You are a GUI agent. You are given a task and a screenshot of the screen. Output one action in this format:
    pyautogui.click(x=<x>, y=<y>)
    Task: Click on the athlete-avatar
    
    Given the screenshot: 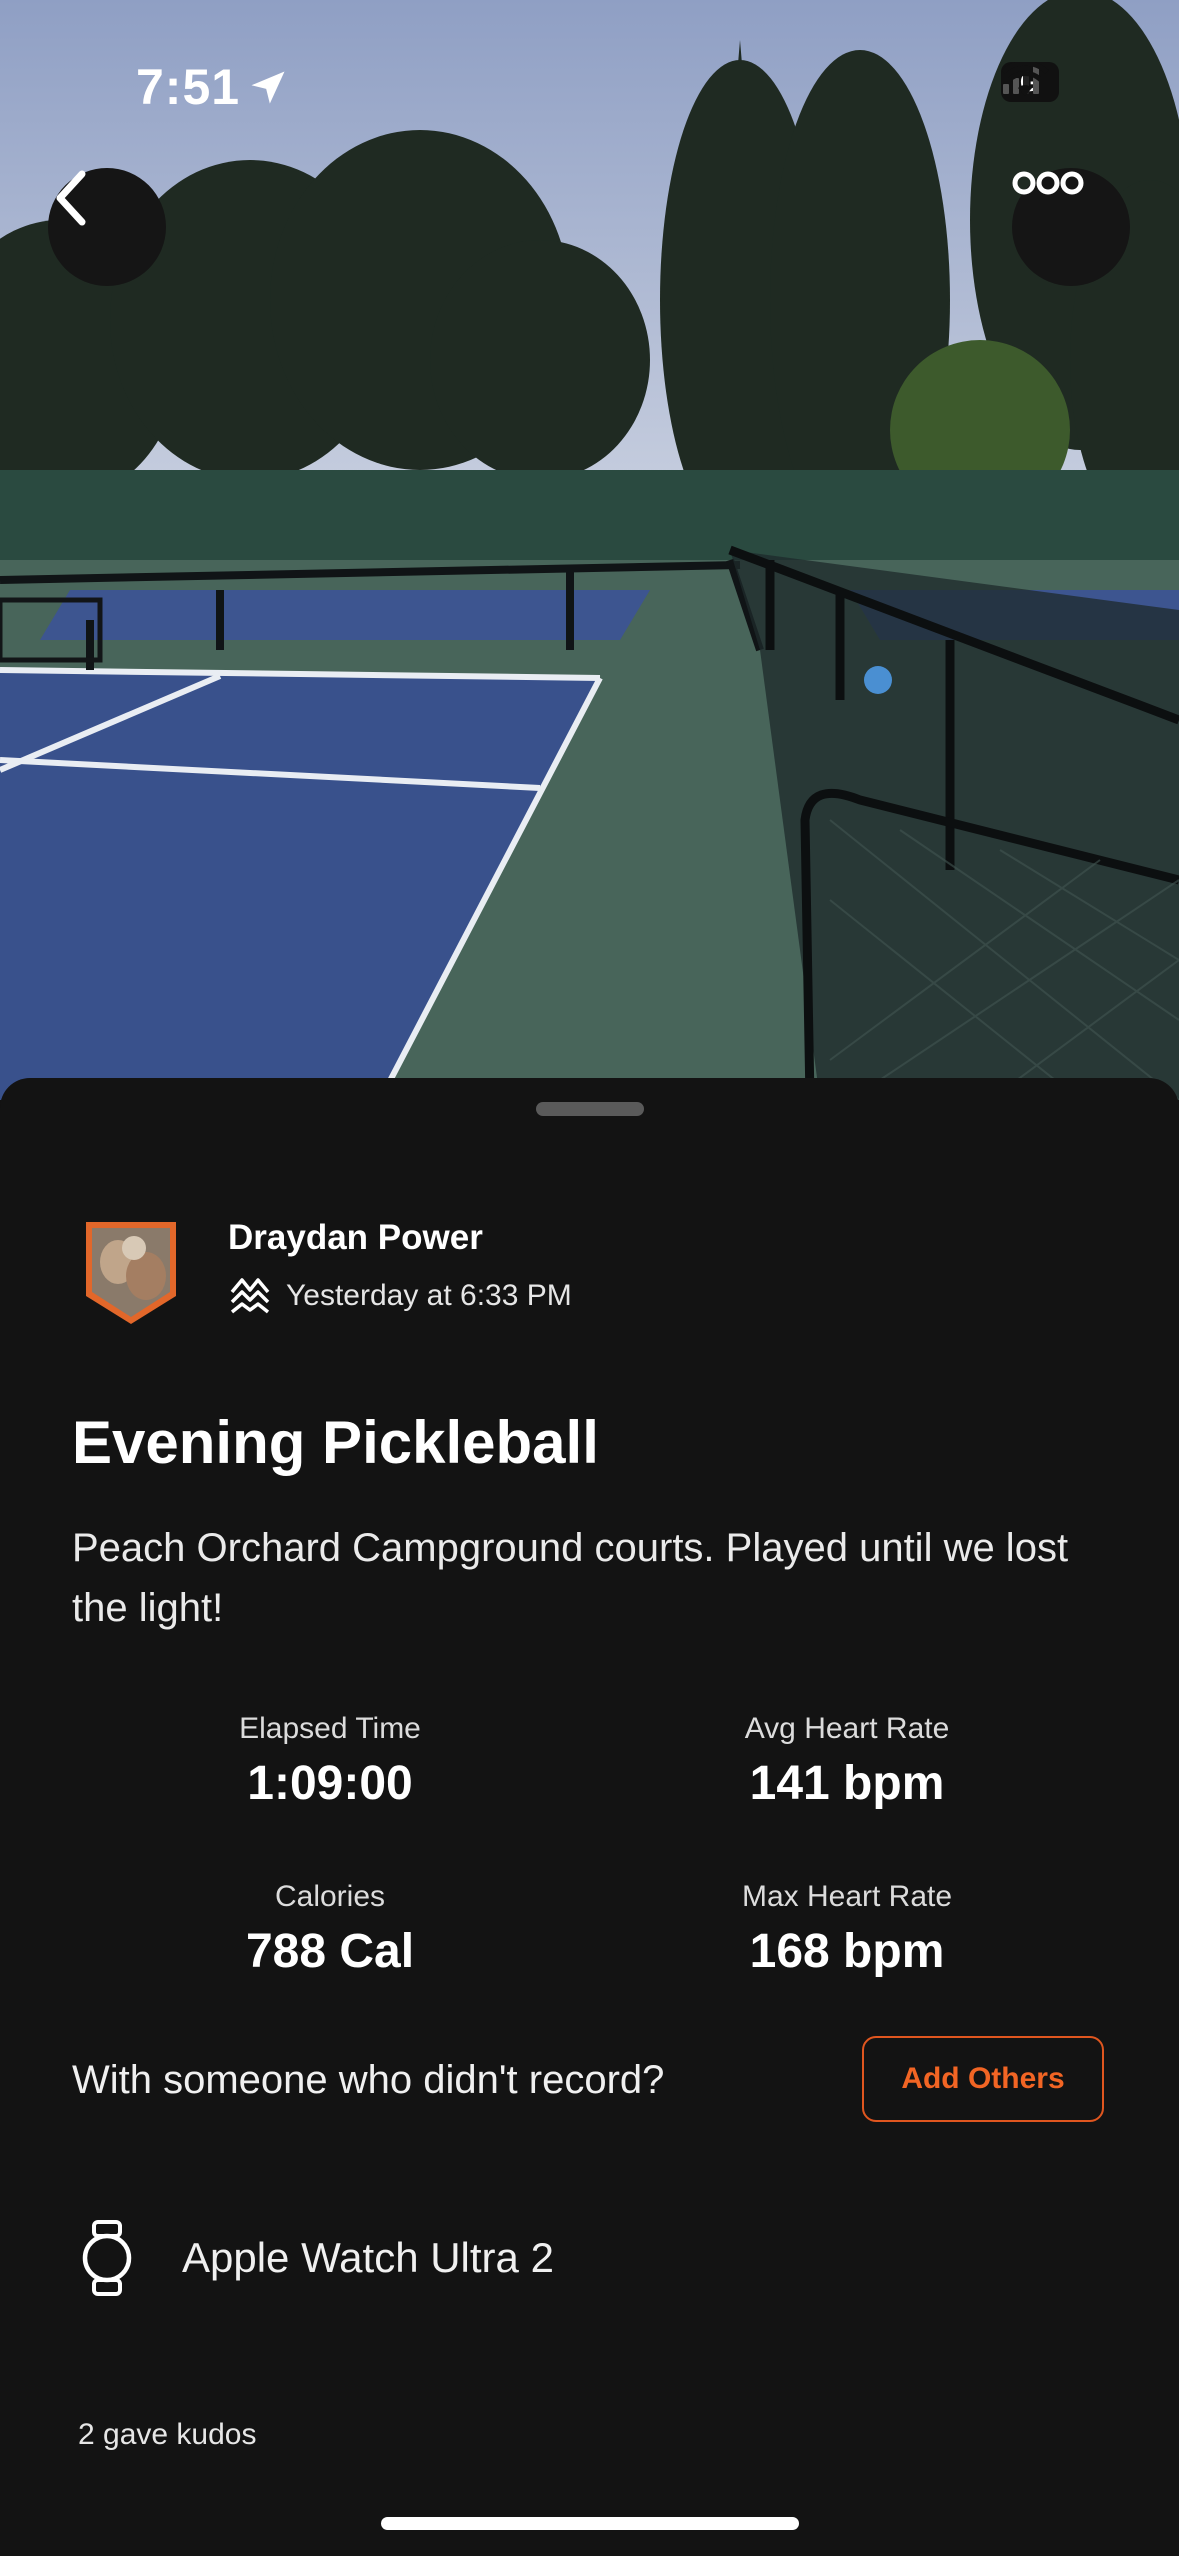 What is the action you would take?
    pyautogui.click(x=131, y=1273)
    